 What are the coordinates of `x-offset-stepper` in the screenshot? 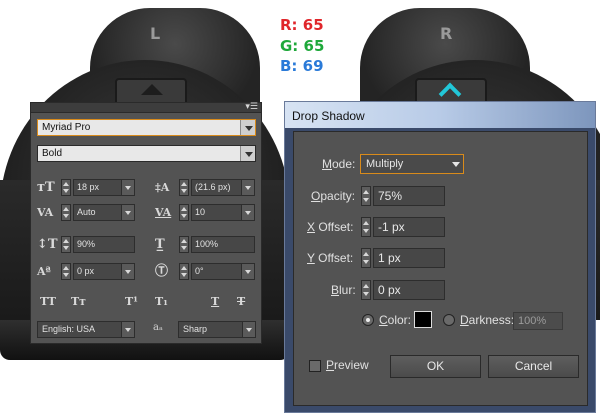 It's located at (366, 227).